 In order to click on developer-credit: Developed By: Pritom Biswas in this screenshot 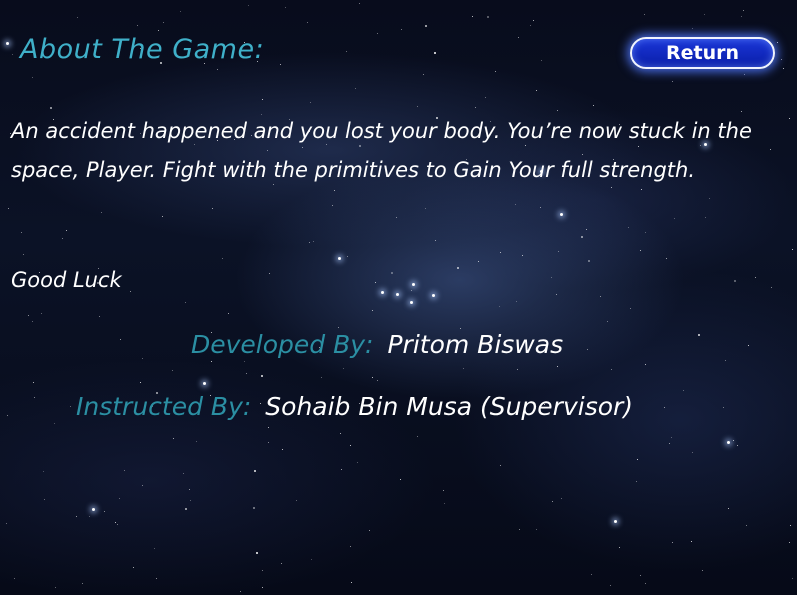, I will do `click(377, 344)`.